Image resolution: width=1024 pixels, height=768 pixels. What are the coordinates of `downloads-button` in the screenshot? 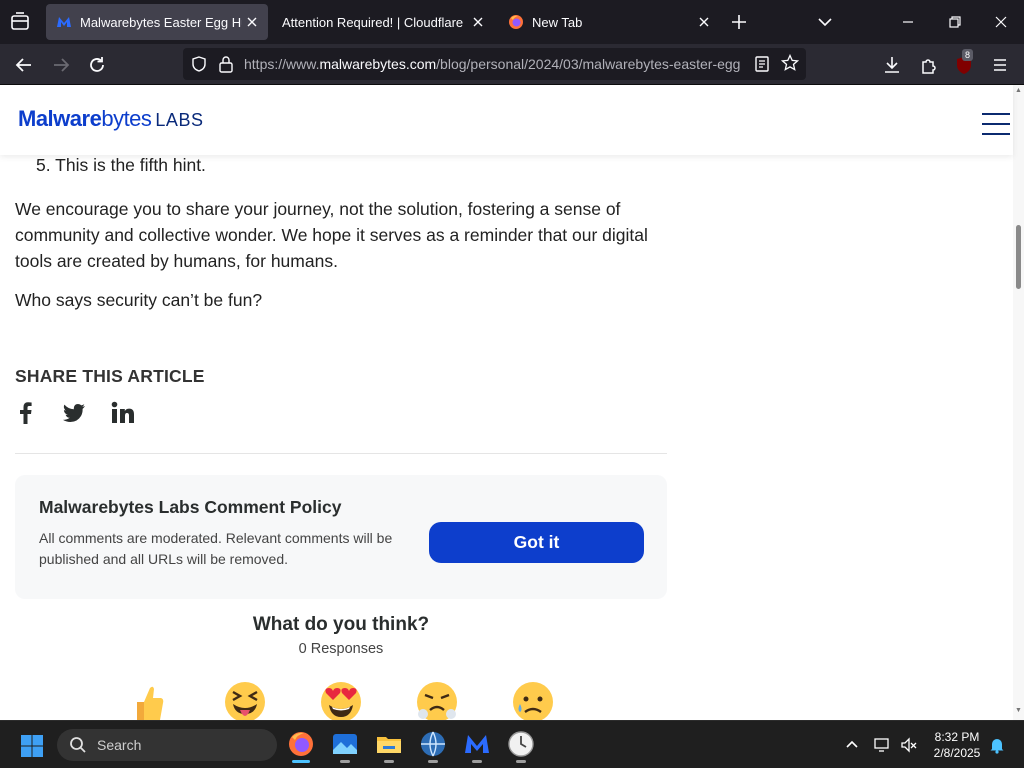 It's located at (892, 65).